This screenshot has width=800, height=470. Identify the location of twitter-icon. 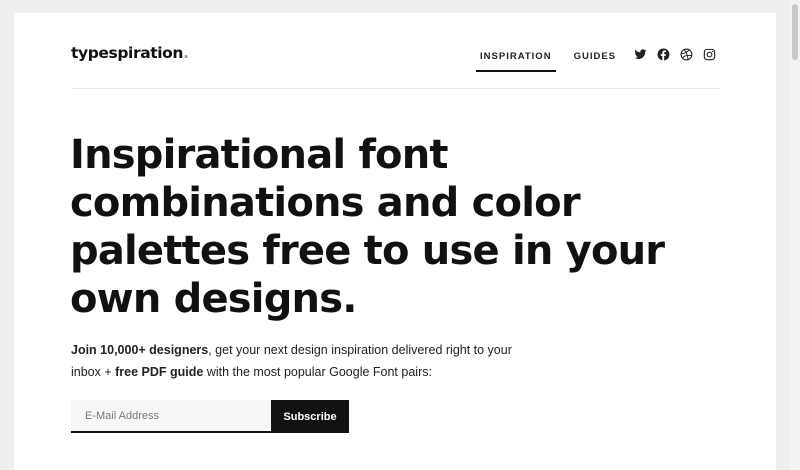
(640, 54).